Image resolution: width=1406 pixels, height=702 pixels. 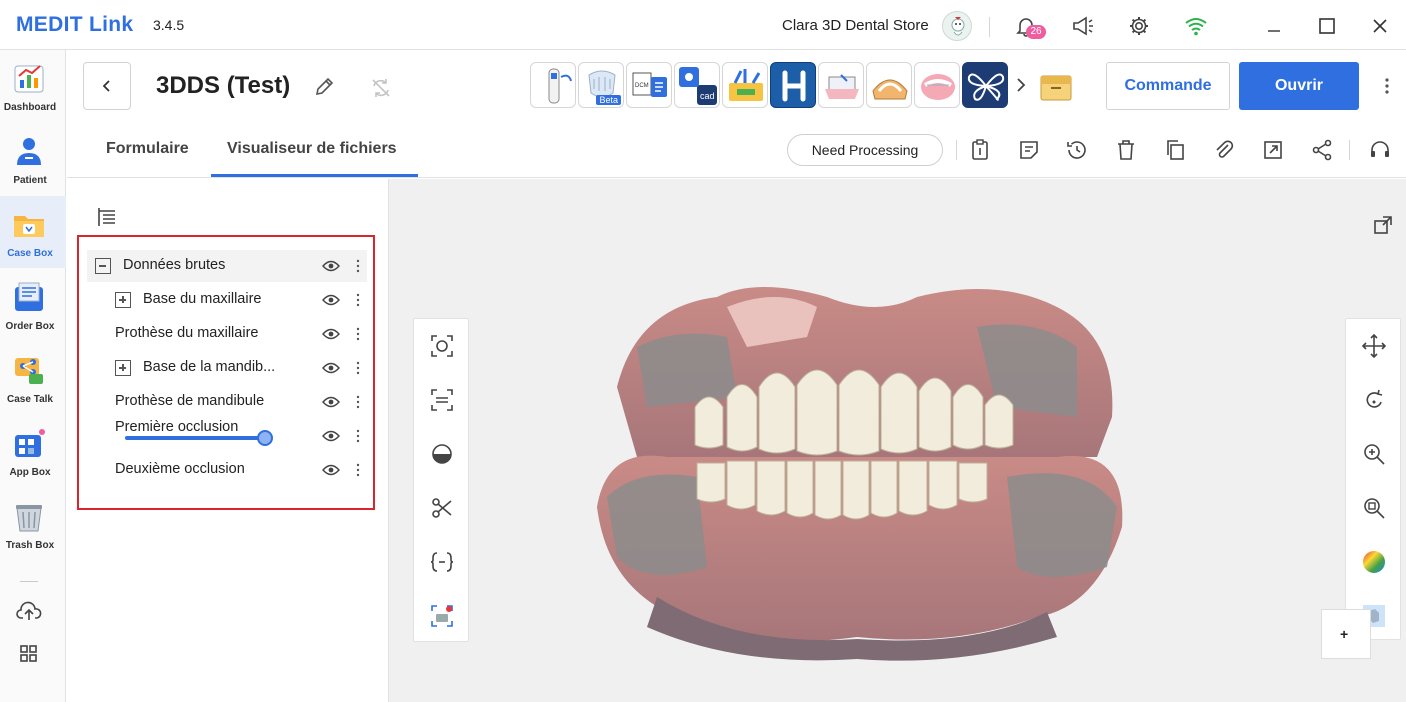 I want to click on app-butterfly-icon, so click(x=985, y=85).